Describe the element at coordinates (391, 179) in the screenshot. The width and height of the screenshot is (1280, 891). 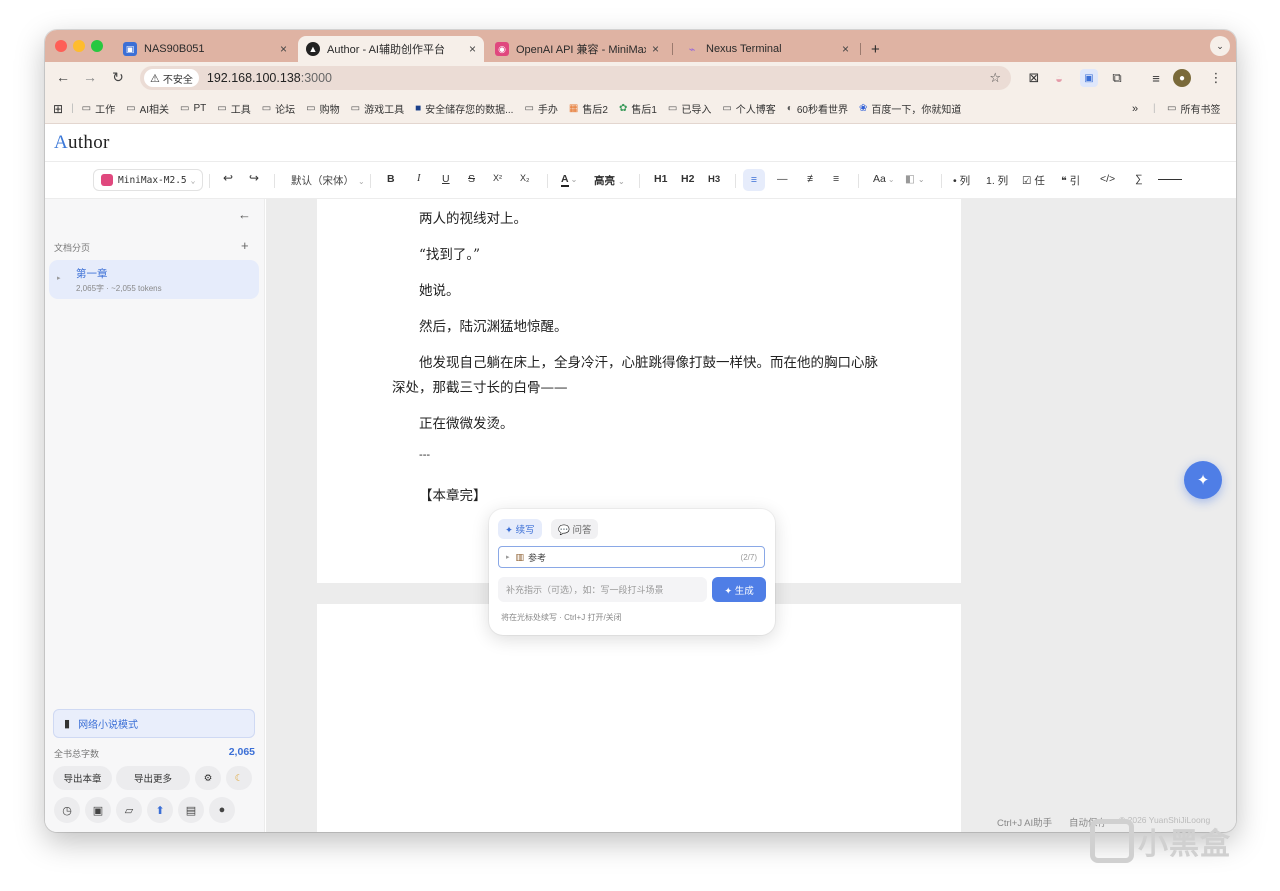
I see `bold-button: B` at that location.